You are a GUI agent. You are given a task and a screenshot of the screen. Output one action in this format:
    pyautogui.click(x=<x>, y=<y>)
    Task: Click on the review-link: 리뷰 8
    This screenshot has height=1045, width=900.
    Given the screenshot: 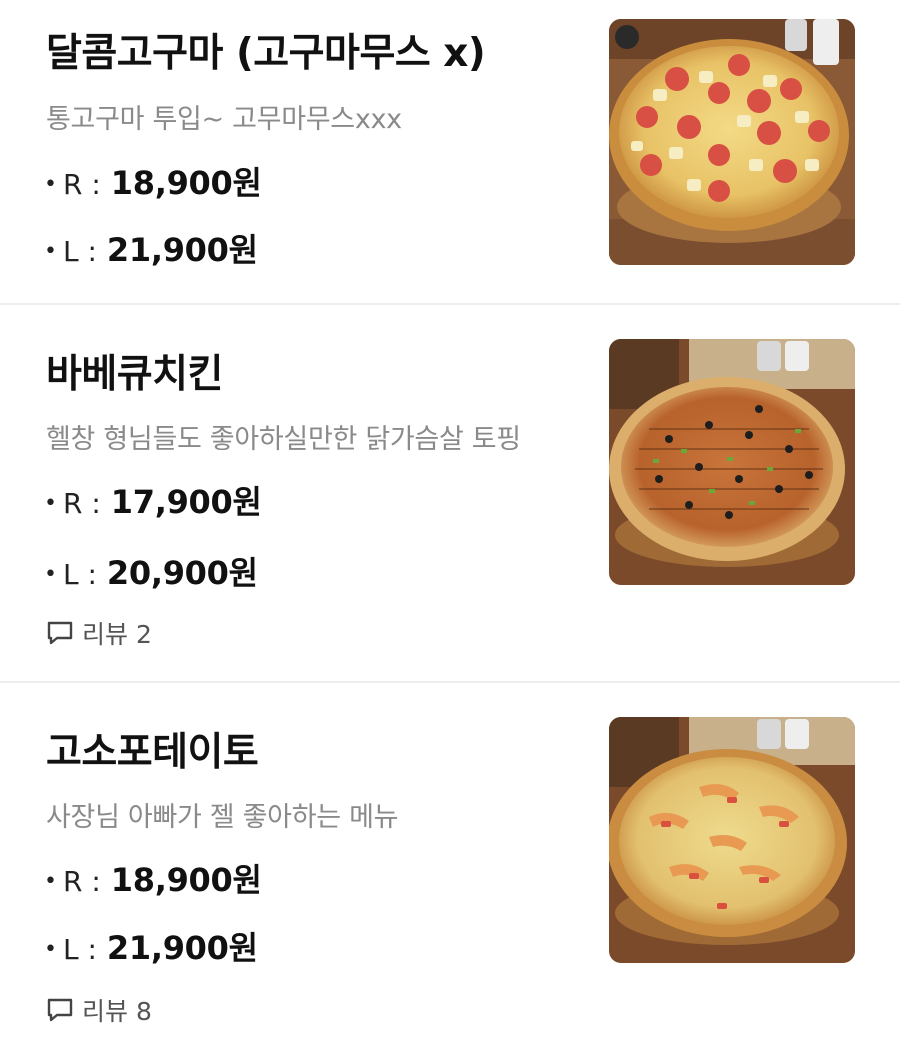 What is the action you would take?
    pyautogui.click(x=99, y=1010)
    